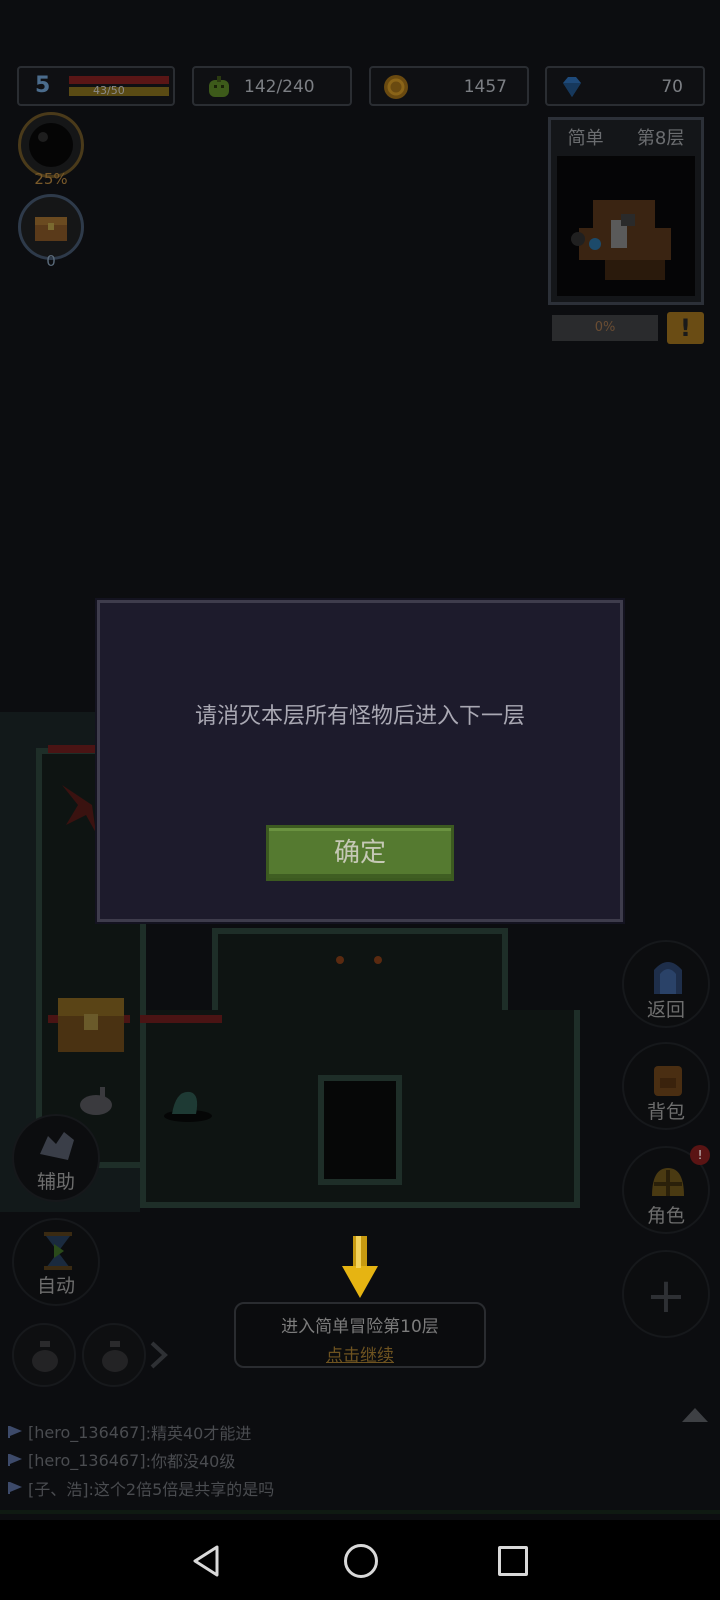 This screenshot has height=1600, width=720. Describe the element at coordinates (672, 87) in the screenshot. I see `gem-value: 70` at that location.